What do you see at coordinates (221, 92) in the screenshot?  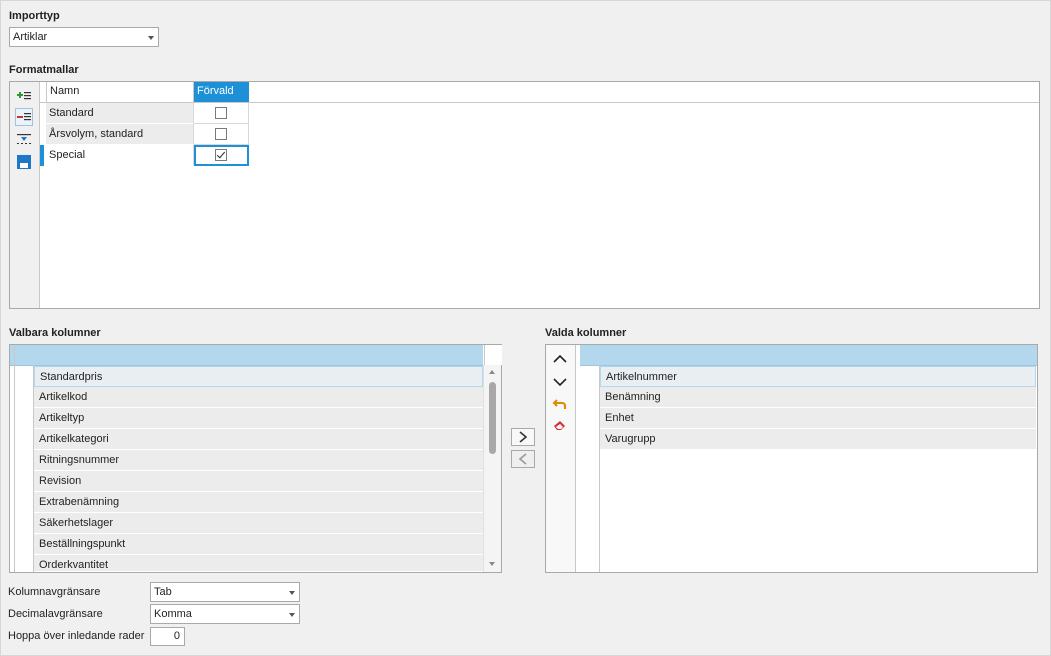 I see `column-header-forvald: Förvald` at bounding box center [221, 92].